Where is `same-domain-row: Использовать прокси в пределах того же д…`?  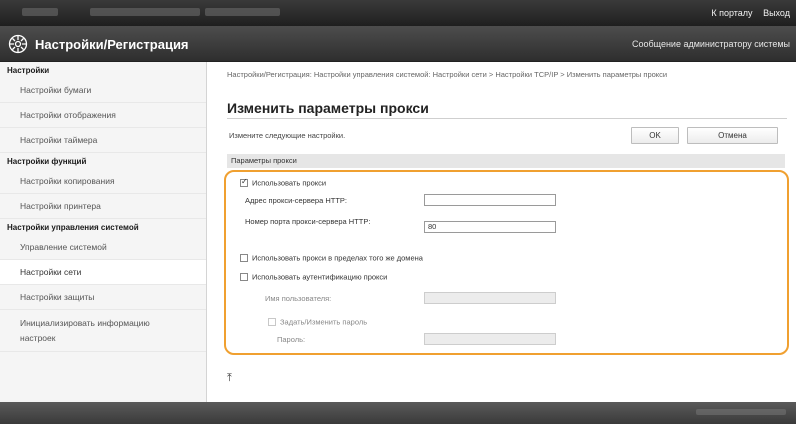 same-domain-row: Использовать прокси в пределах того же д… is located at coordinates (331, 258).